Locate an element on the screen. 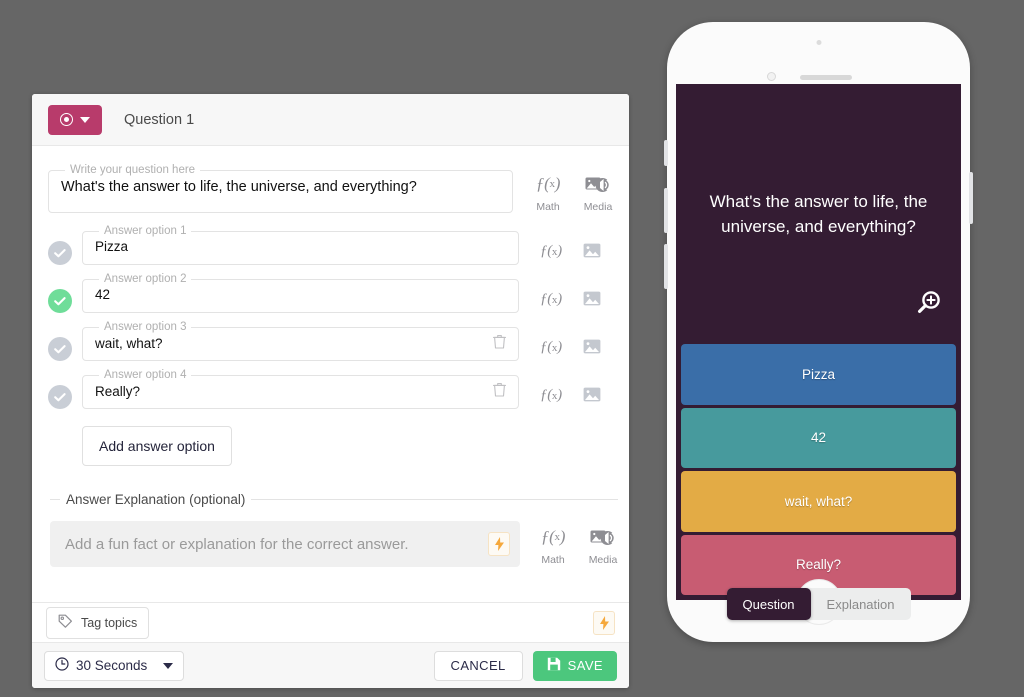 The width and height of the screenshot is (1024, 697). answer-option-tools-4: ƒ(x) is located at coordinates (570, 388).